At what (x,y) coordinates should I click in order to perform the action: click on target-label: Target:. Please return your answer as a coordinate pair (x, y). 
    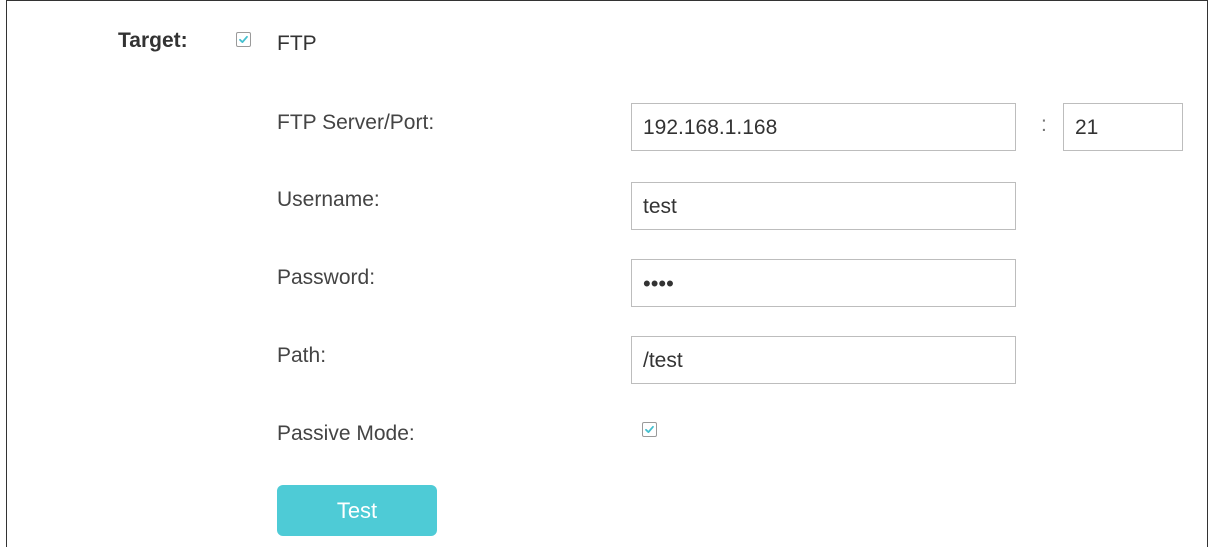
    Looking at the image, I should click on (153, 40).